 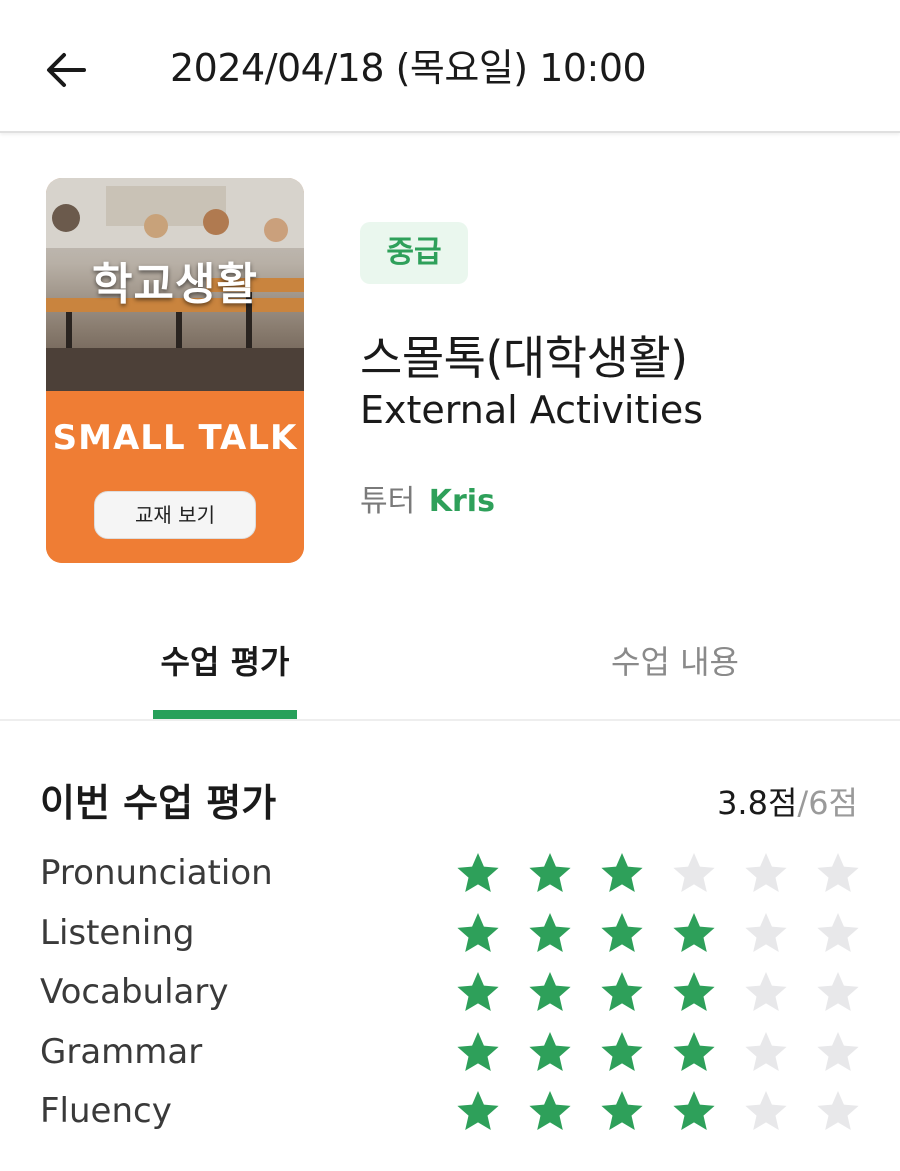 What do you see at coordinates (156, 873) in the screenshot?
I see `rating-label: Pronunciation` at bounding box center [156, 873].